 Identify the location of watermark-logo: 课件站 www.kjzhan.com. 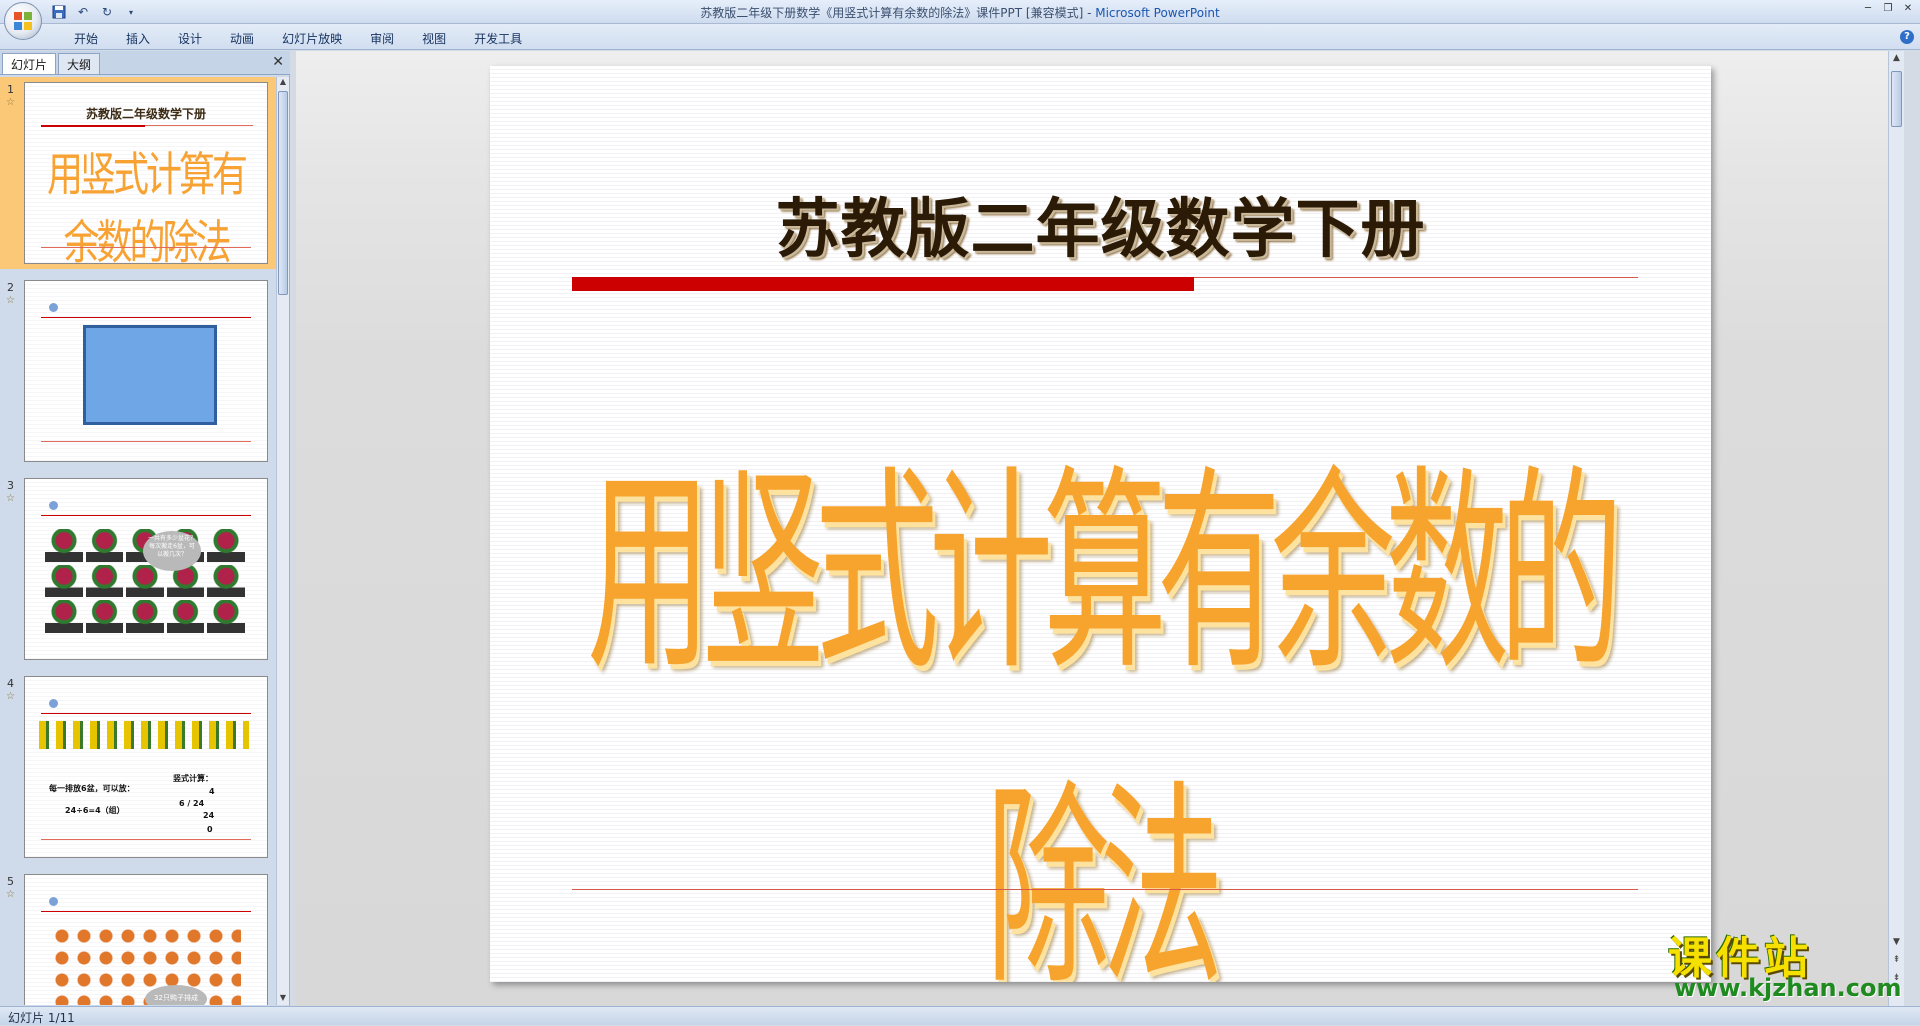
(1788, 962).